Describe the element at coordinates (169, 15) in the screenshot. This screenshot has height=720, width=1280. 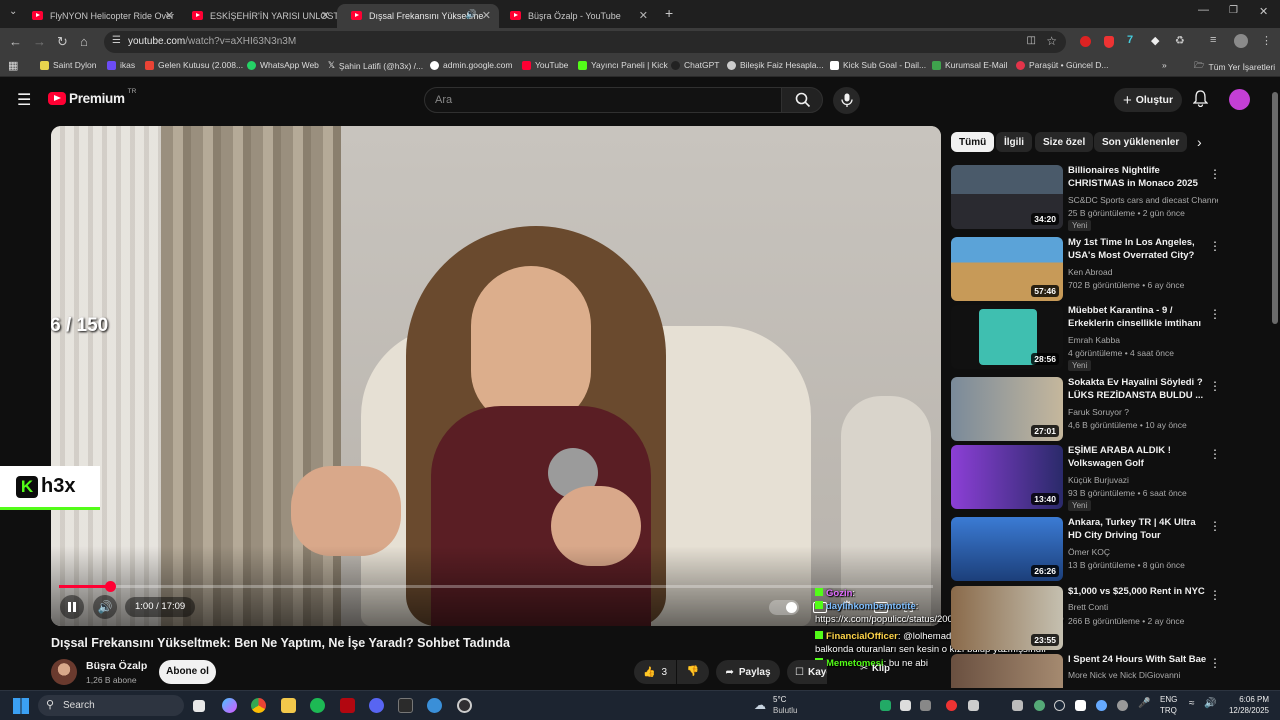
I see `close-icon: ✕` at that location.